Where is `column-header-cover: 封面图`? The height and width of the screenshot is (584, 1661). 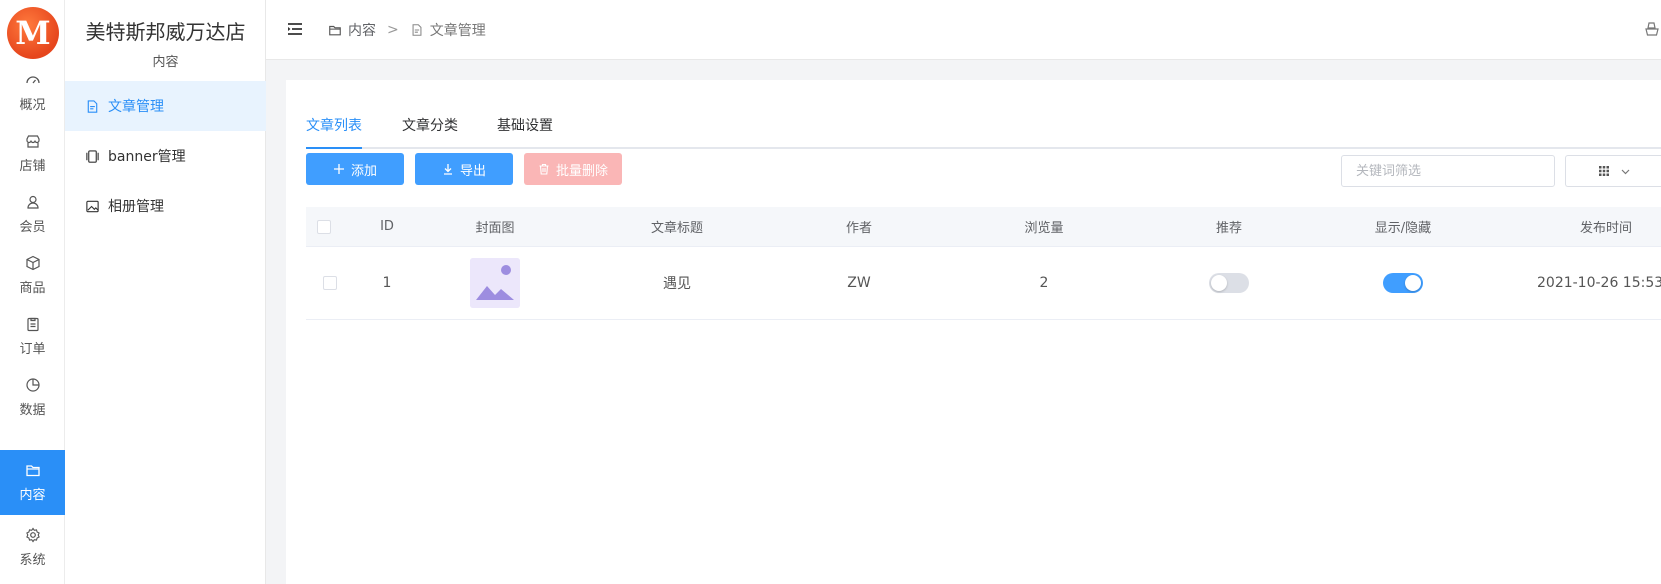 column-header-cover: 封面图 is located at coordinates (495, 226).